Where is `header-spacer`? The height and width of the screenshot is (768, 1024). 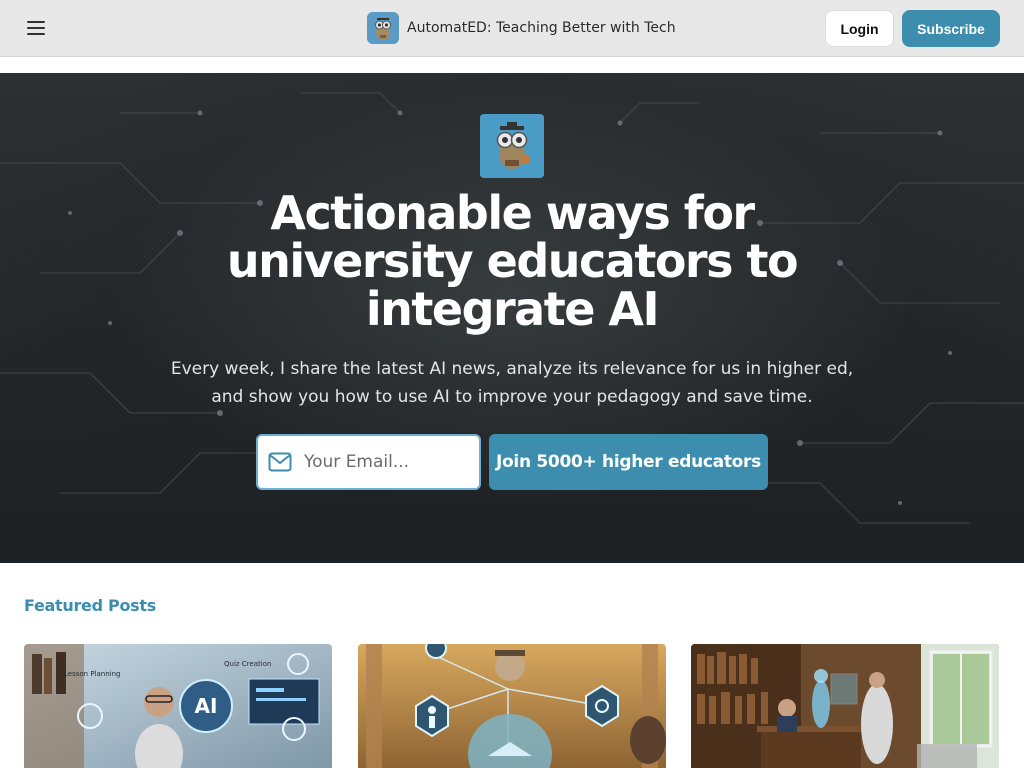
header-spacer is located at coordinates (512, 65).